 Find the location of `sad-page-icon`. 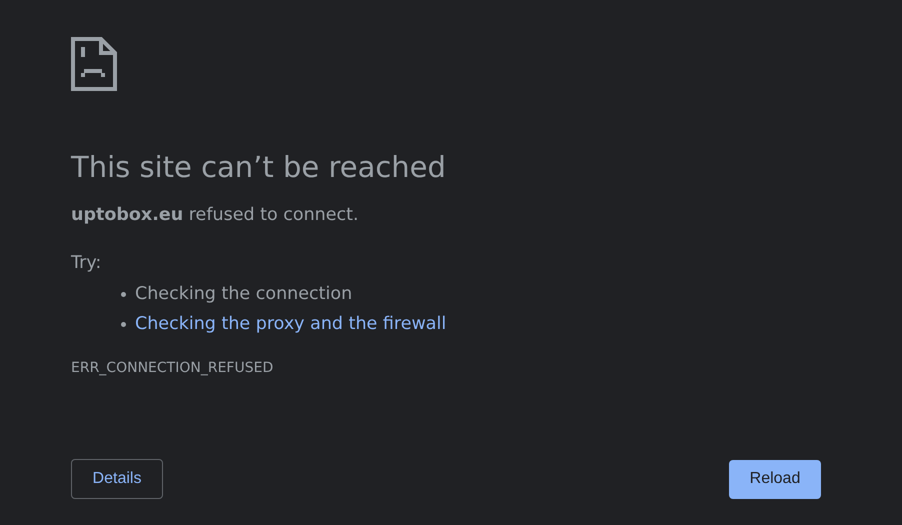

sad-page-icon is located at coordinates (94, 64).